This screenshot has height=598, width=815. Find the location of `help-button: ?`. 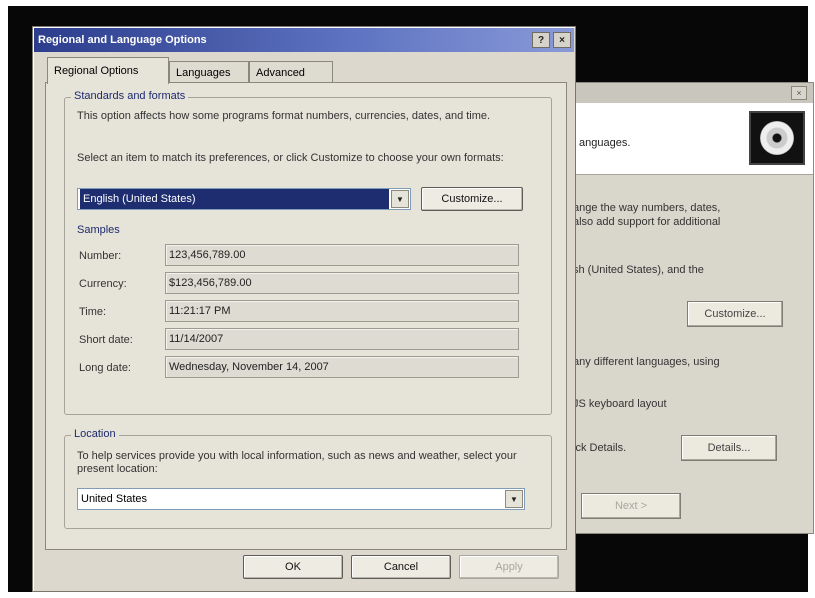

help-button: ? is located at coordinates (541, 40).